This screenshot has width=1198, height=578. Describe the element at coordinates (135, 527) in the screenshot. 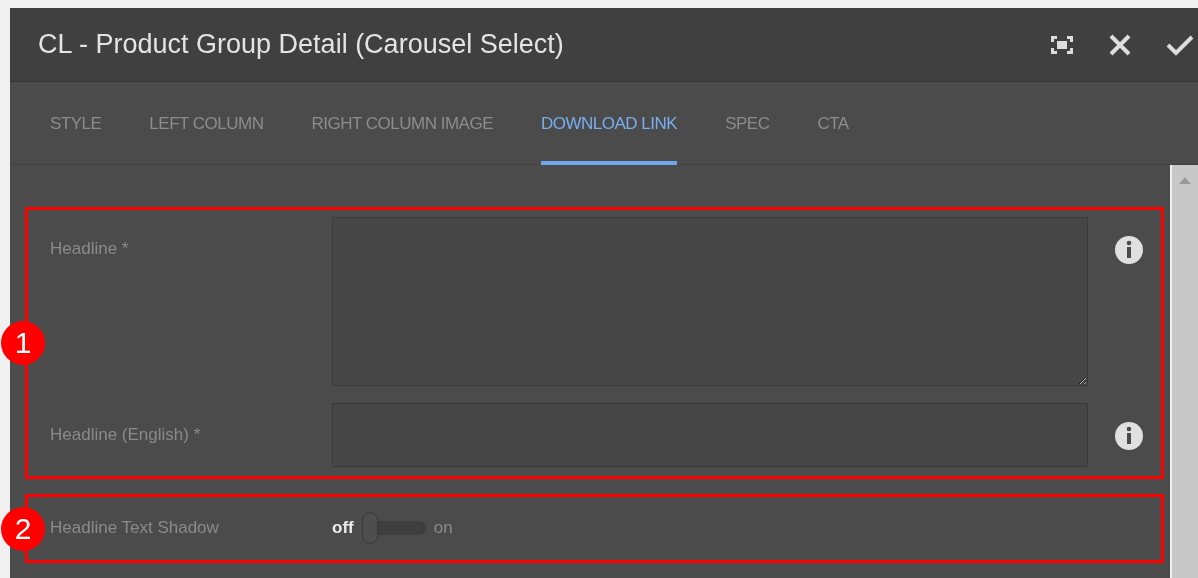

I see `field-label: Headline Text Shadow` at that location.